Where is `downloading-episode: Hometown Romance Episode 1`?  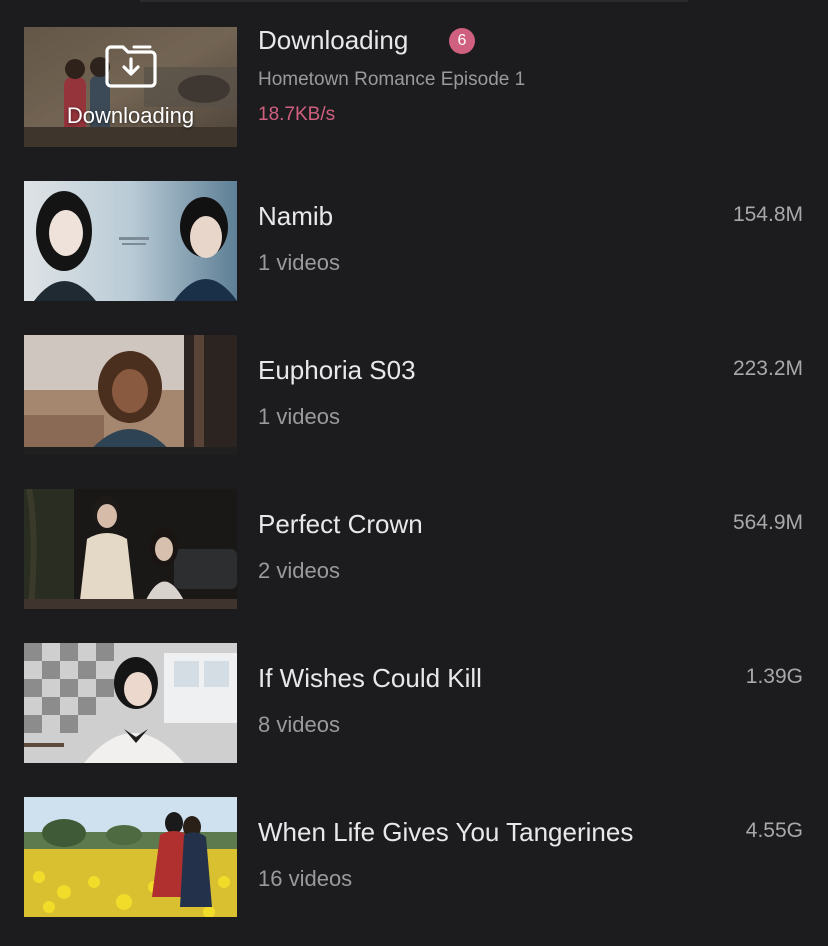 downloading-episode: Hometown Romance Episode 1 is located at coordinates (392, 79).